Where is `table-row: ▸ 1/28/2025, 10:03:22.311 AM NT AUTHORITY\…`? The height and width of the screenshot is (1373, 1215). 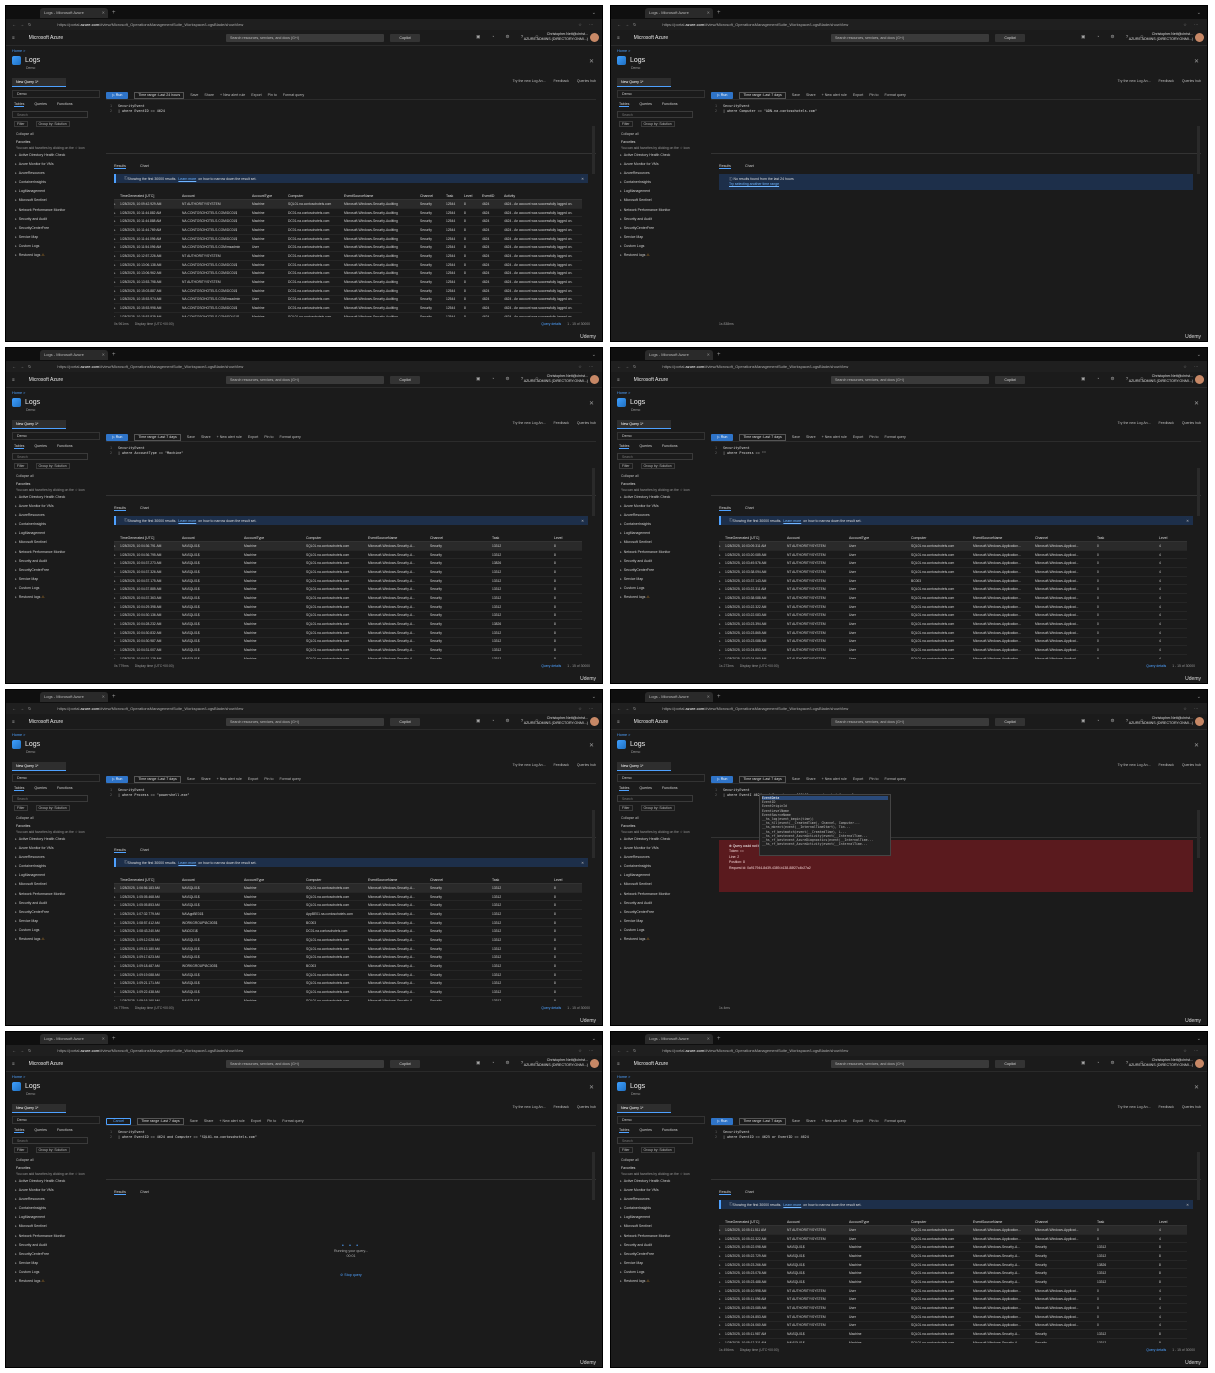
table-row: ▸ 1/28/2025, 10:03:22.311 AM NT AUTHORITY\… is located at coordinates (953, 590).